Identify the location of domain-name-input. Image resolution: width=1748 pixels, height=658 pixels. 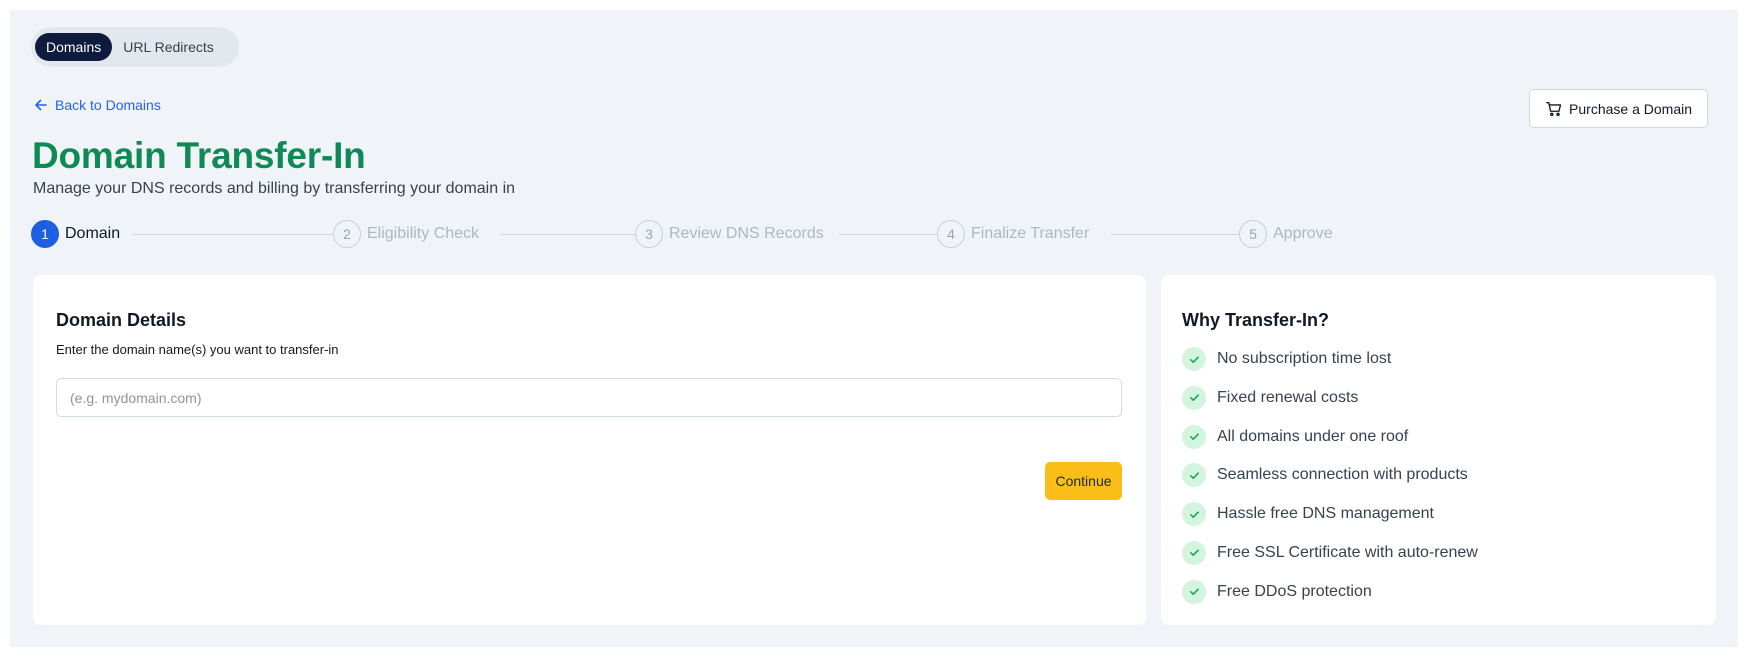
(589, 397).